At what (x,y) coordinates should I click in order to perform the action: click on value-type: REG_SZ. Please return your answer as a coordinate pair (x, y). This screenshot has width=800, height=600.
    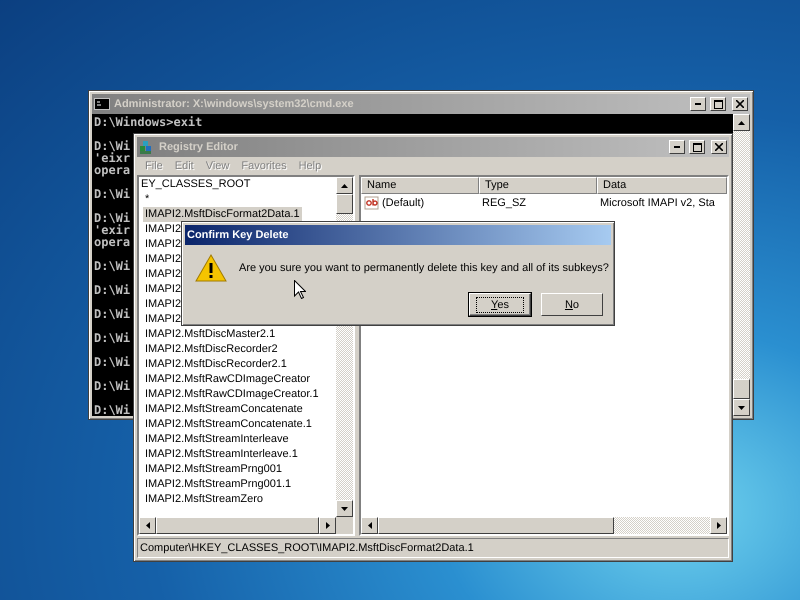
    Looking at the image, I should click on (504, 203).